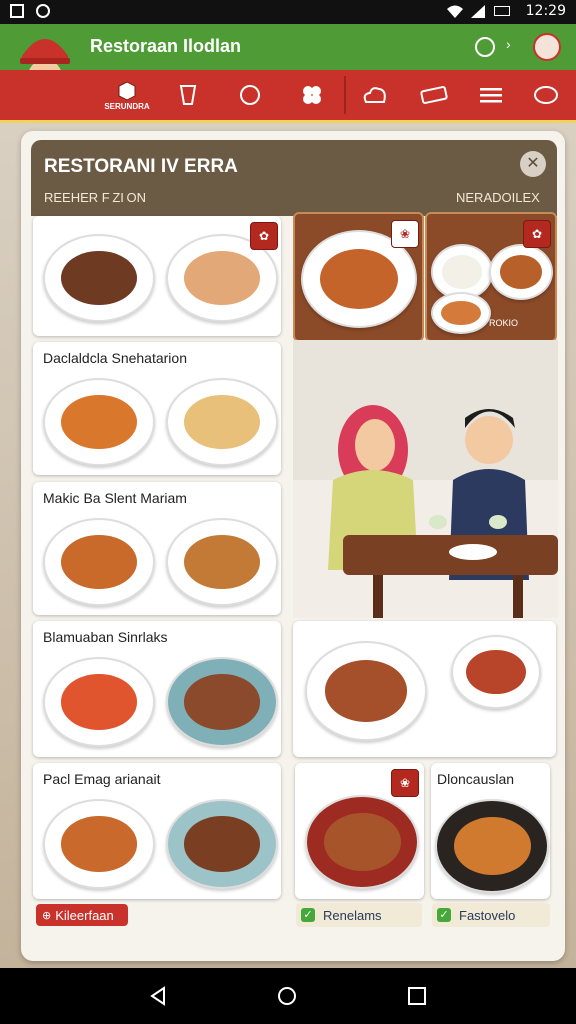  What do you see at coordinates (115, 358) in the screenshot?
I see `tile-label: Daclaldcla Snehatarion` at bounding box center [115, 358].